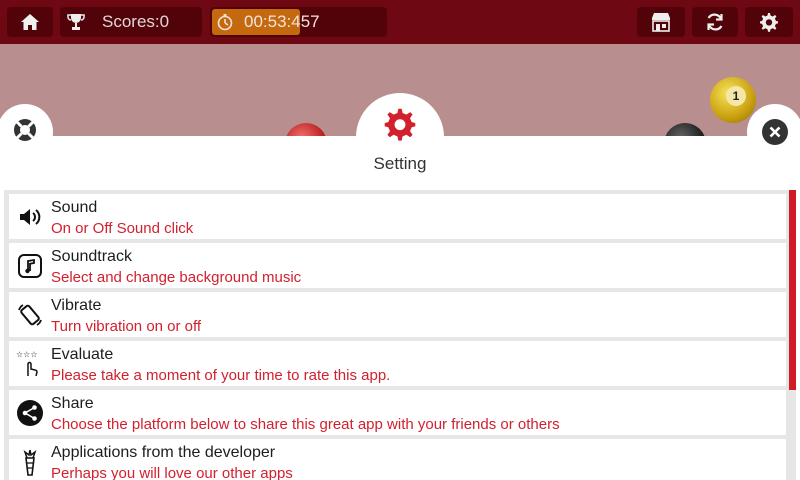 The image size is (800, 480). I want to click on home-button, so click(30, 22).